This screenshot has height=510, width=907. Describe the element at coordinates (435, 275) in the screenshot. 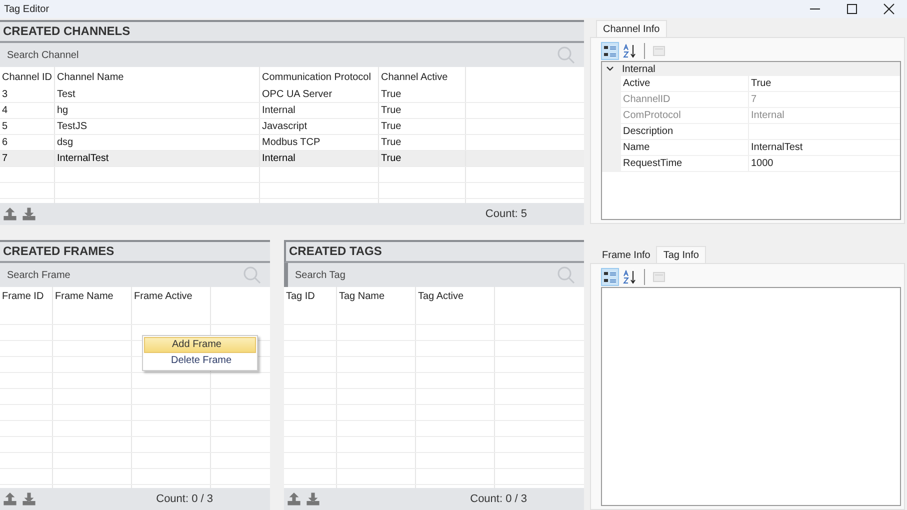

I see `search-field: Search Tag` at that location.